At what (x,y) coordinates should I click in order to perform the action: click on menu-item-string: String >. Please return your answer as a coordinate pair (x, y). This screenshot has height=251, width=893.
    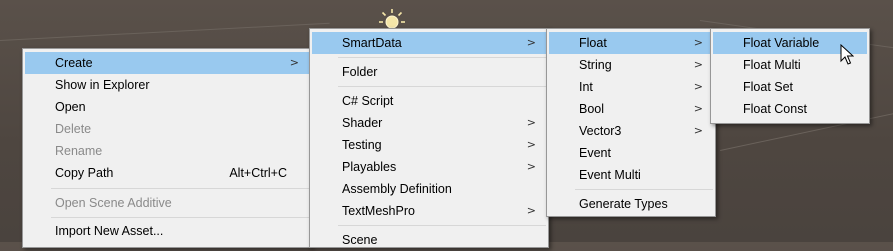
    Looking at the image, I should click on (631, 65).